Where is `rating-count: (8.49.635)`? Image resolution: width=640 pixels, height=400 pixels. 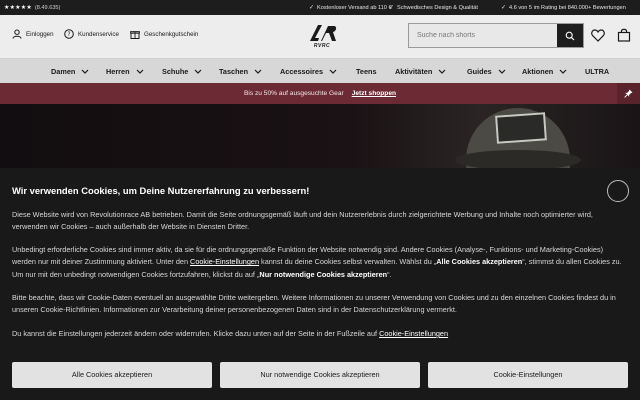
rating-count: (8.49.635) is located at coordinates (47, 7).